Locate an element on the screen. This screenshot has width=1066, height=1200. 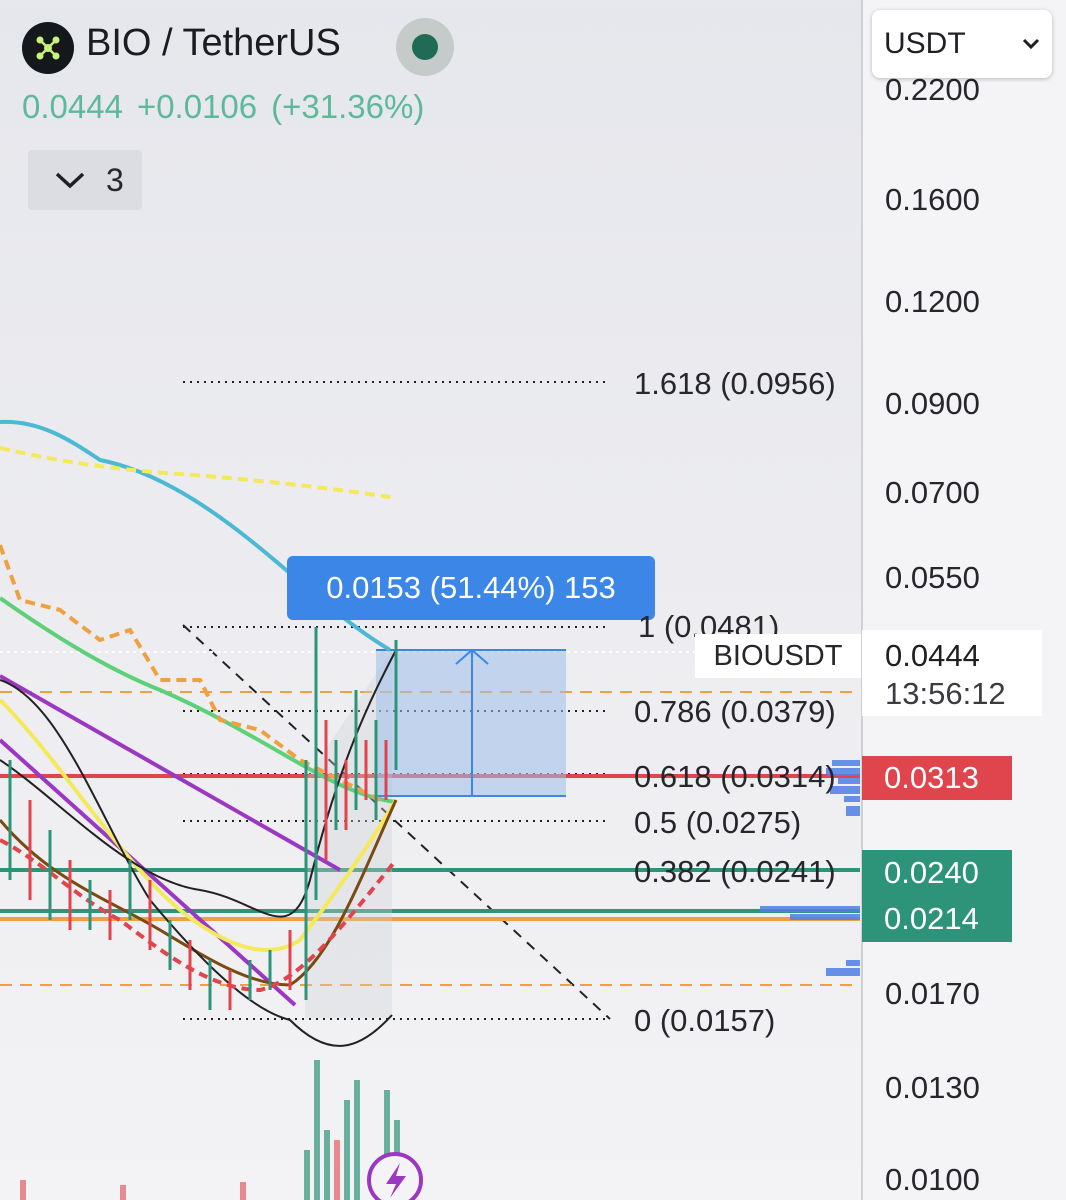
price-tag-red: 0.0313 is located at coordinates (937, 778).